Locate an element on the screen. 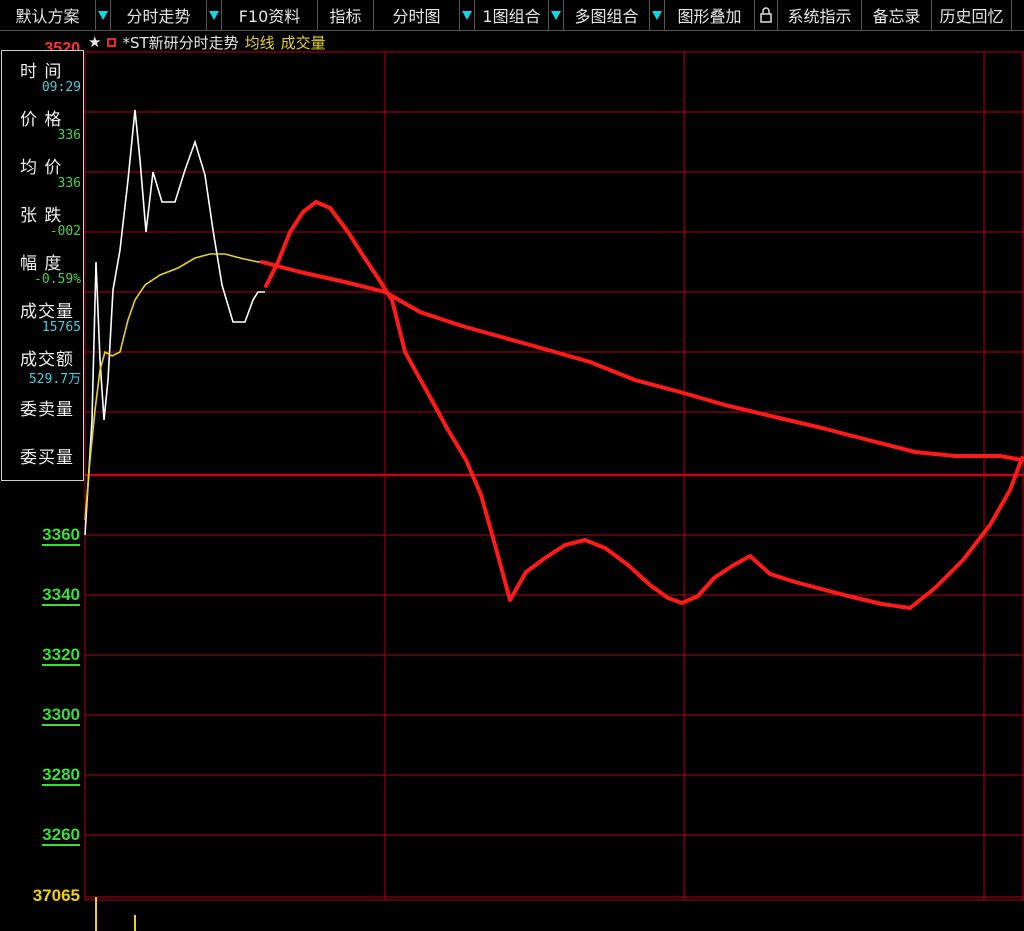 Image resolution: width=1024 pixels, height=931 pixels. y-tick-label: 3300 is located at coordinates (61, 715).